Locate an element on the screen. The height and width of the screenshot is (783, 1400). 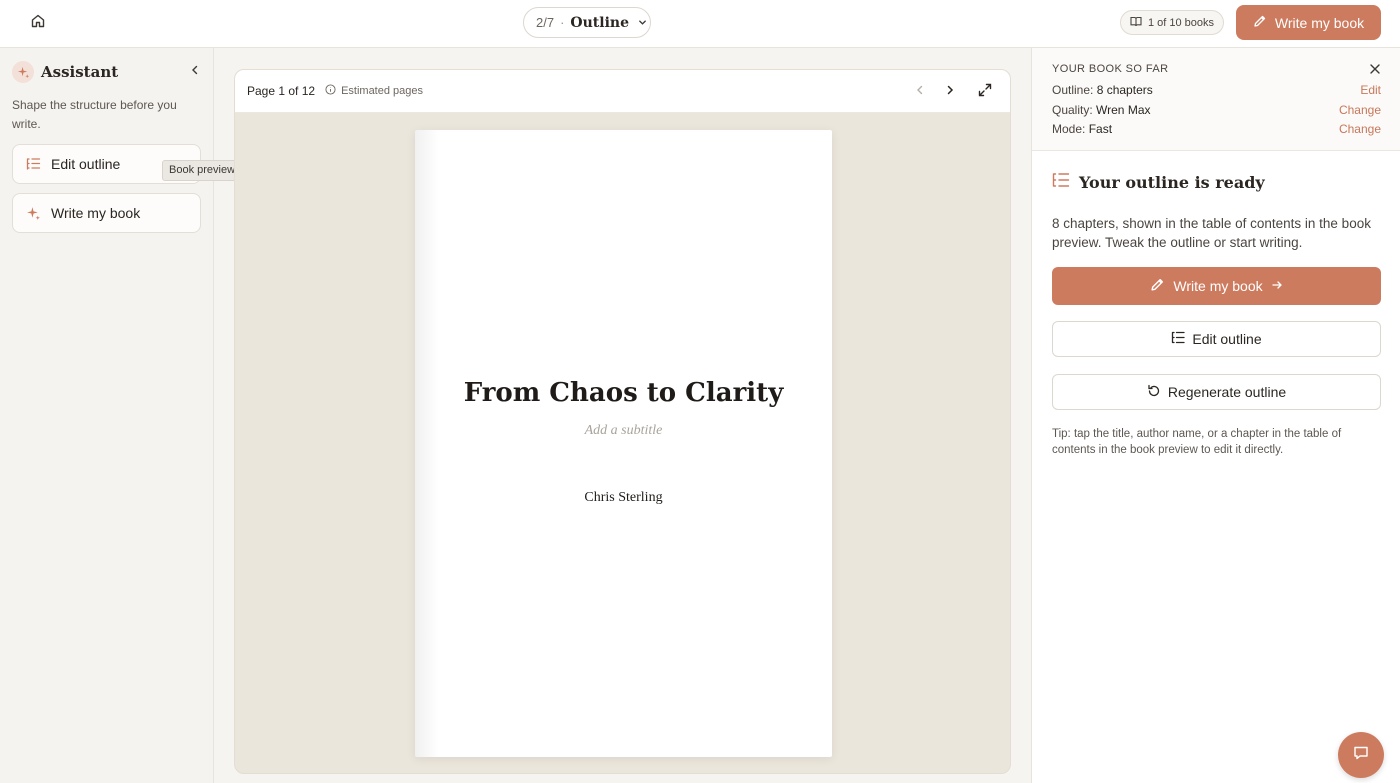
edit-outline-link: Edit is located at coordinates (1370, 92).